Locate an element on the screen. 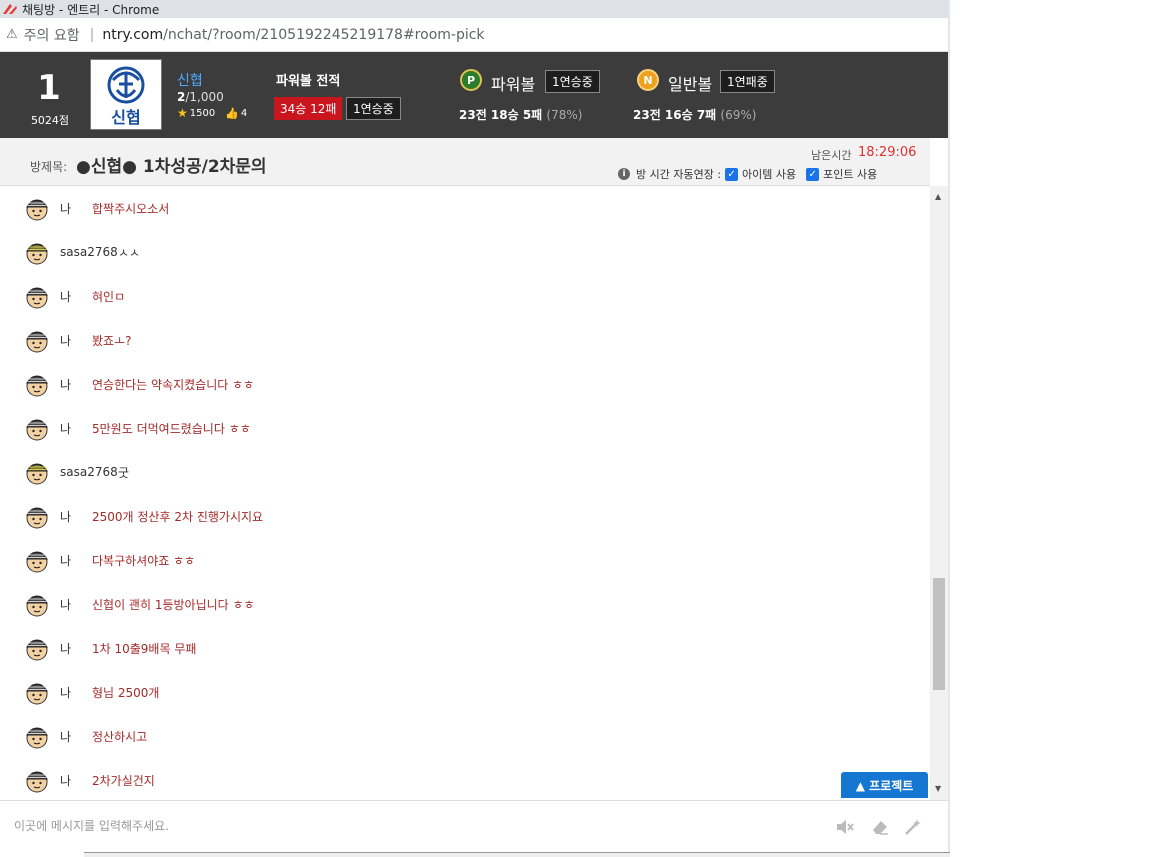 The width and height of the screenshot is (1152, 857). powerball-streak: 1연승중 is located at coordinates (572, 81).